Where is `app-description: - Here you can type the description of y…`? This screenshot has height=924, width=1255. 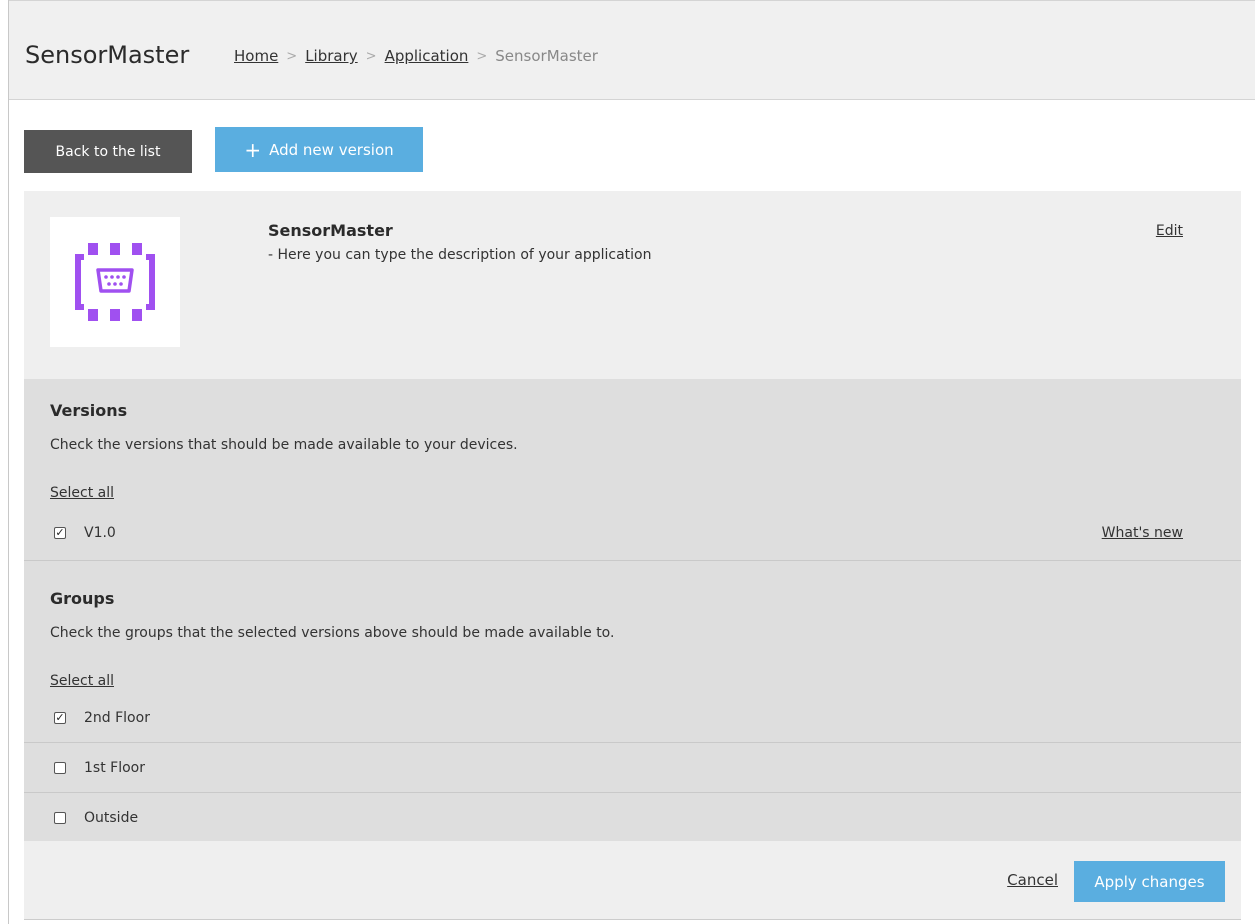
app-description: - Here you can type the description of y… is located at coordinates (460, 255).